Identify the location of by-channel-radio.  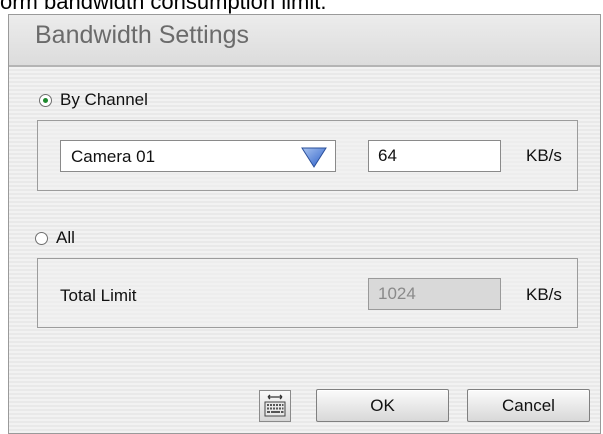
(45, 100).